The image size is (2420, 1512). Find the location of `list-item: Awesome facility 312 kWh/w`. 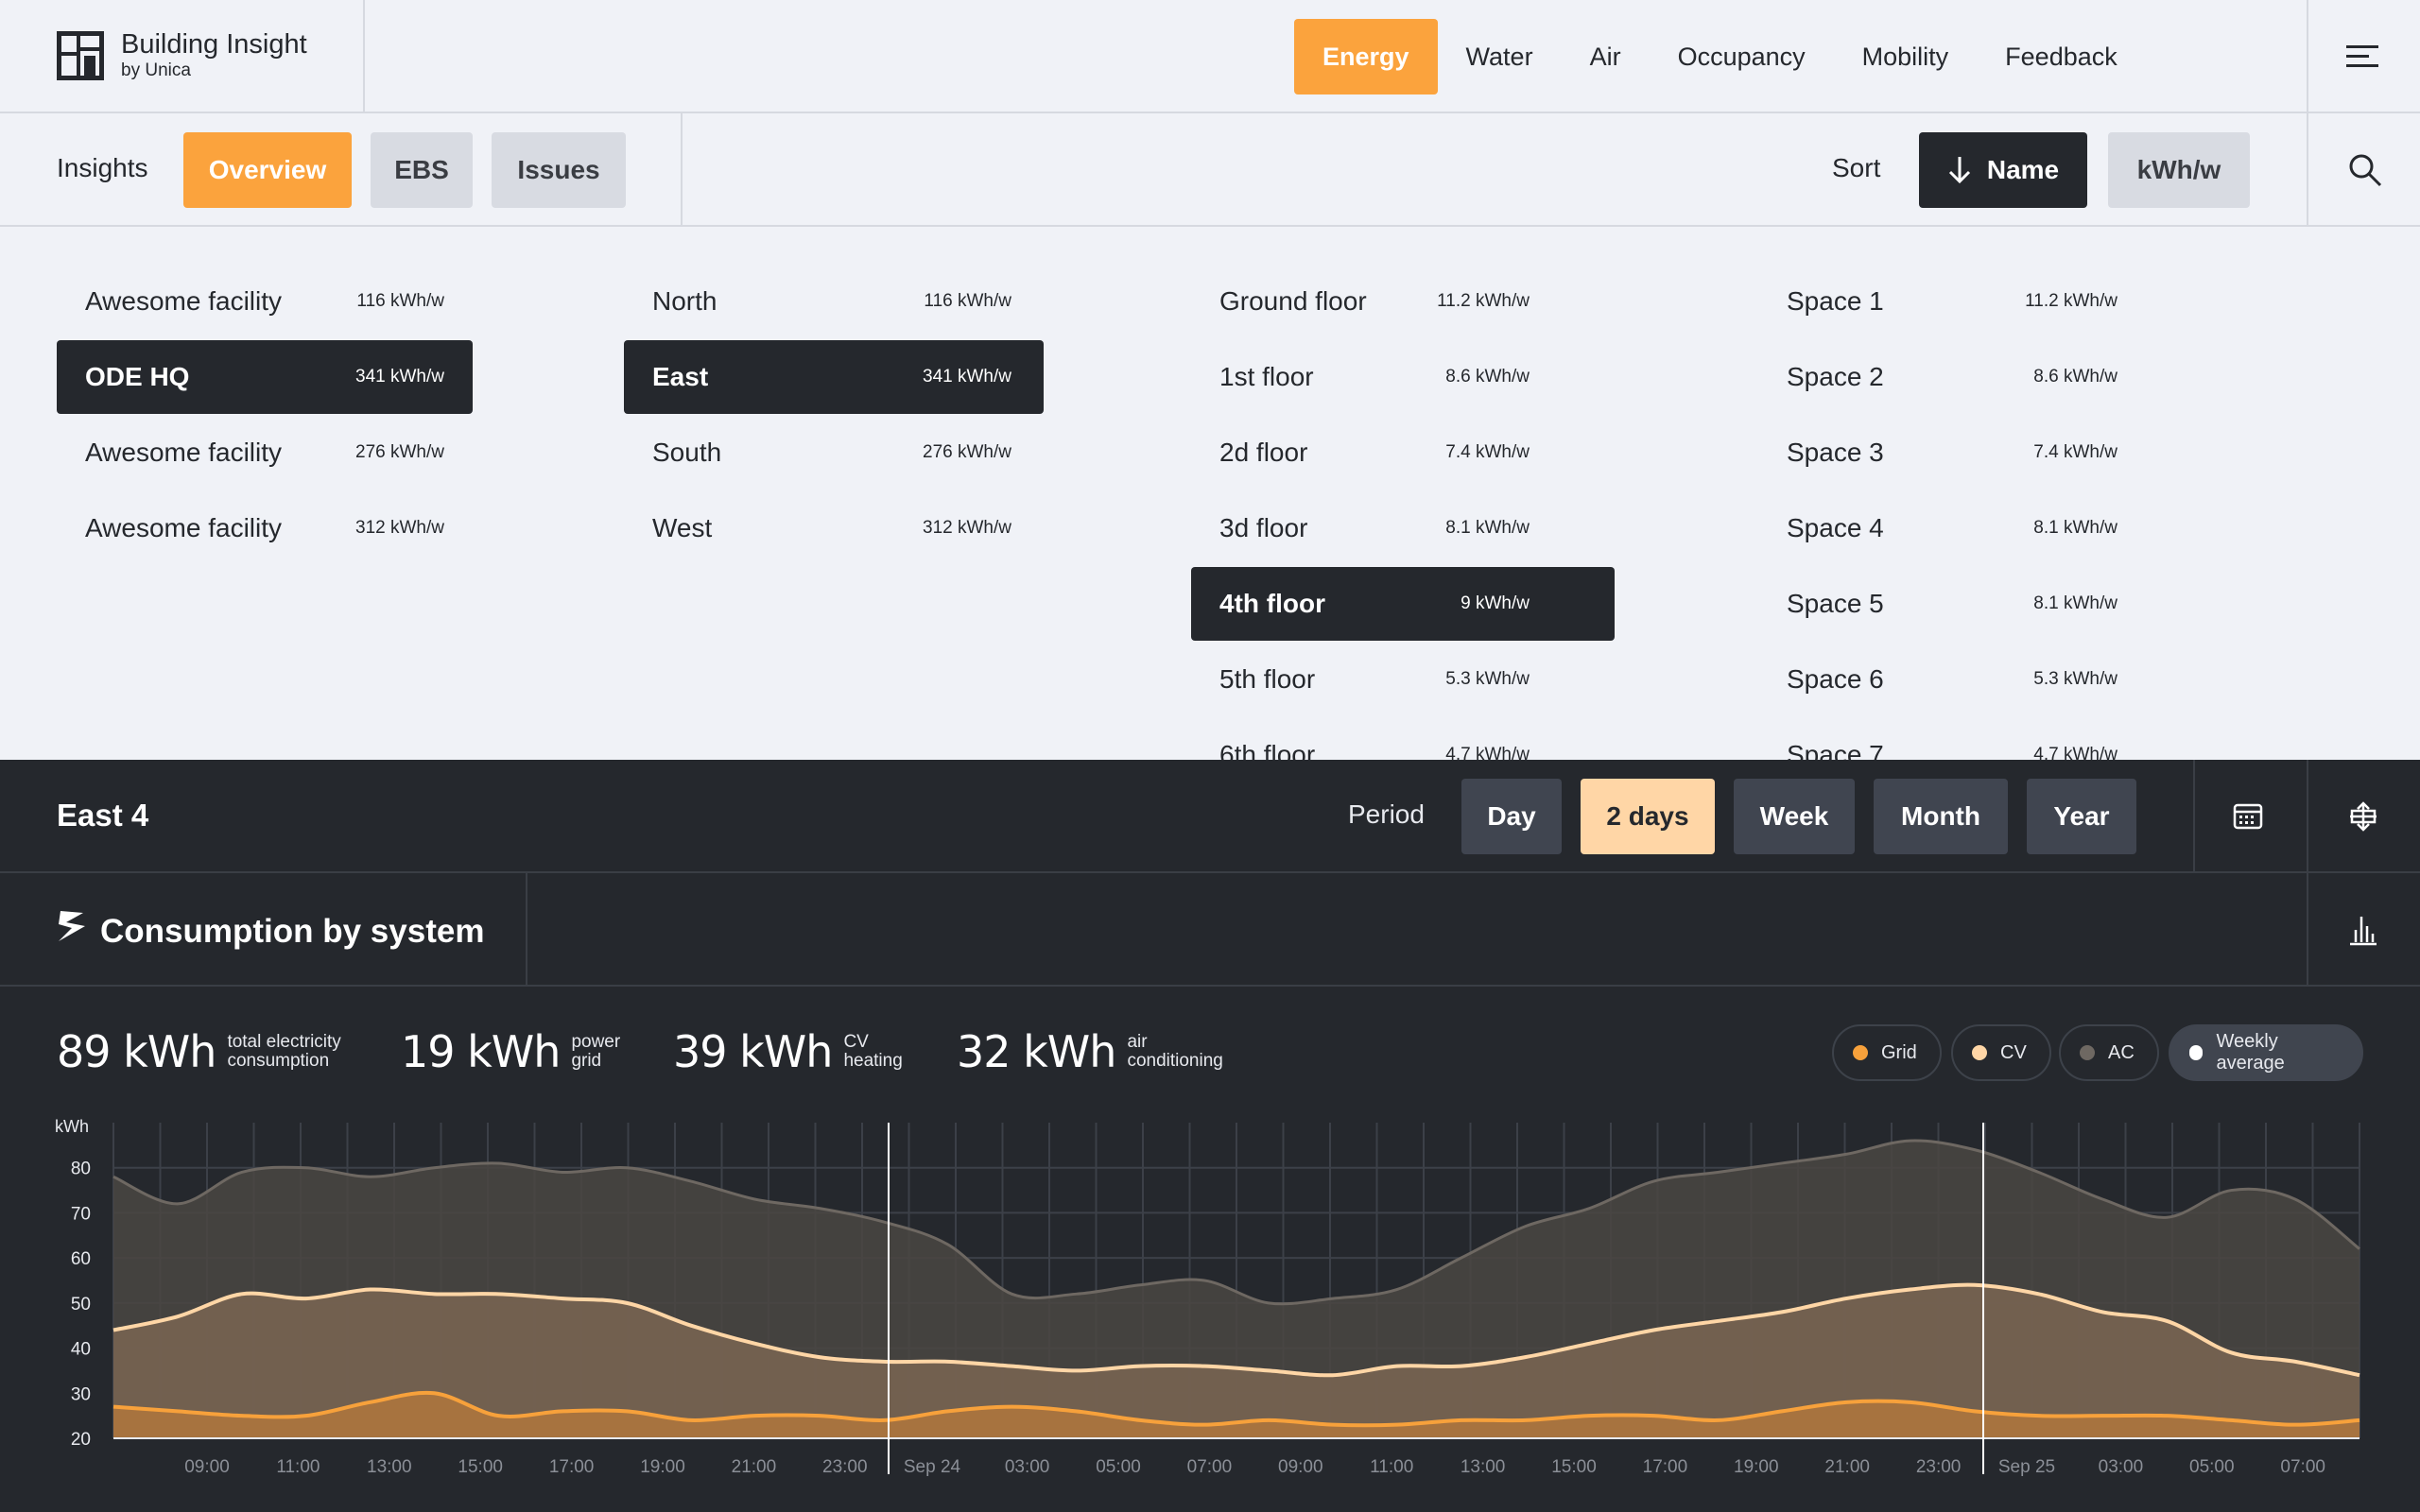

list-item: Awesome facility 312 kWh/w is located at coordinates (265, 528).